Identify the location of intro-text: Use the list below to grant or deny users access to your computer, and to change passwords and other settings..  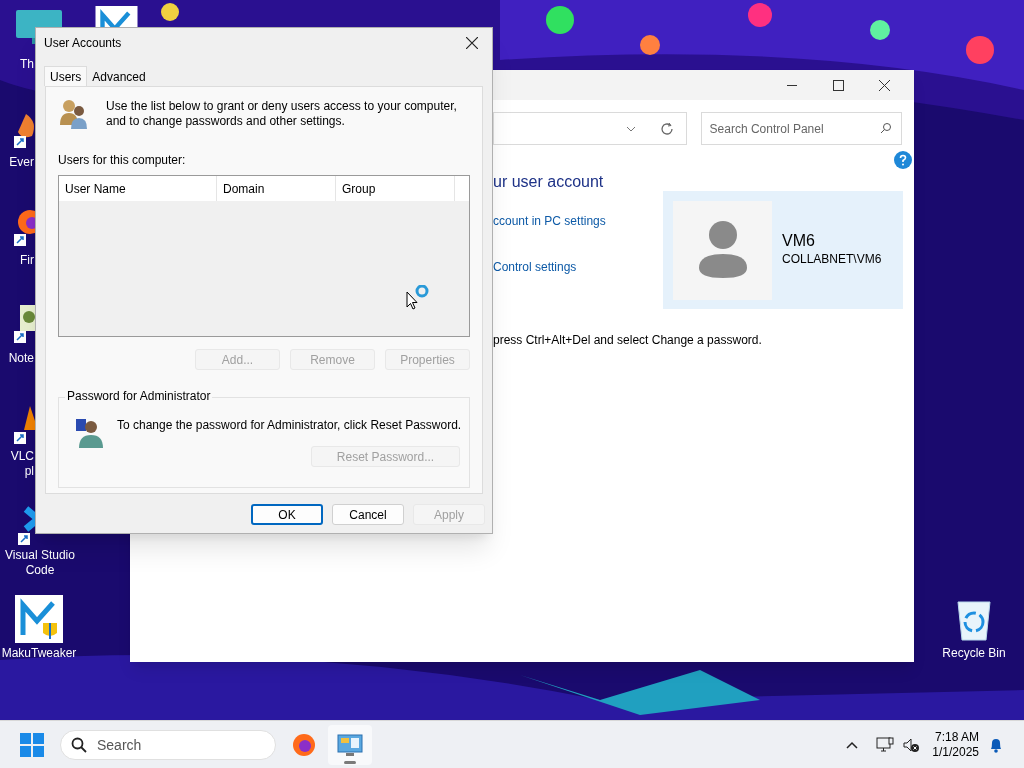
(282, 114).